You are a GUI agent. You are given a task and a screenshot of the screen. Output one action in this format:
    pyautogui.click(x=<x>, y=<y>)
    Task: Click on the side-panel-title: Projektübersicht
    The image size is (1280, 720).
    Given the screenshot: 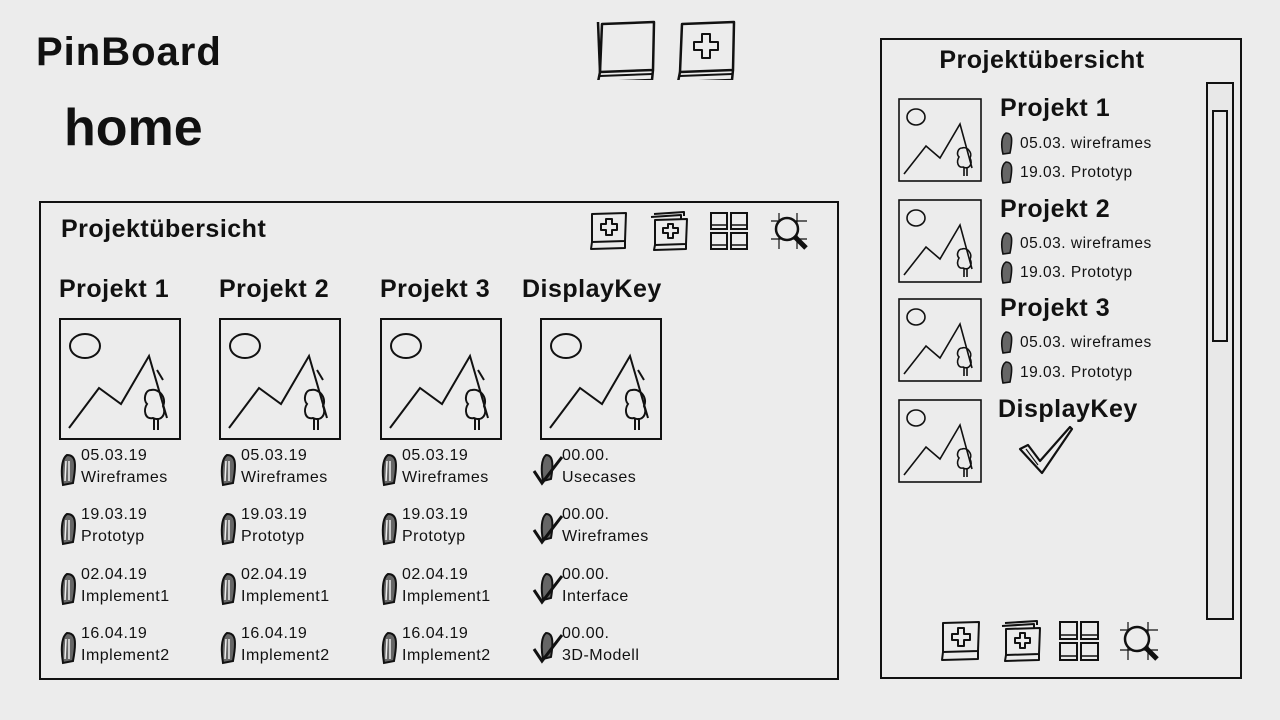 What is the action you would take?
    pyautogui.click(x=1042, y=60)
    